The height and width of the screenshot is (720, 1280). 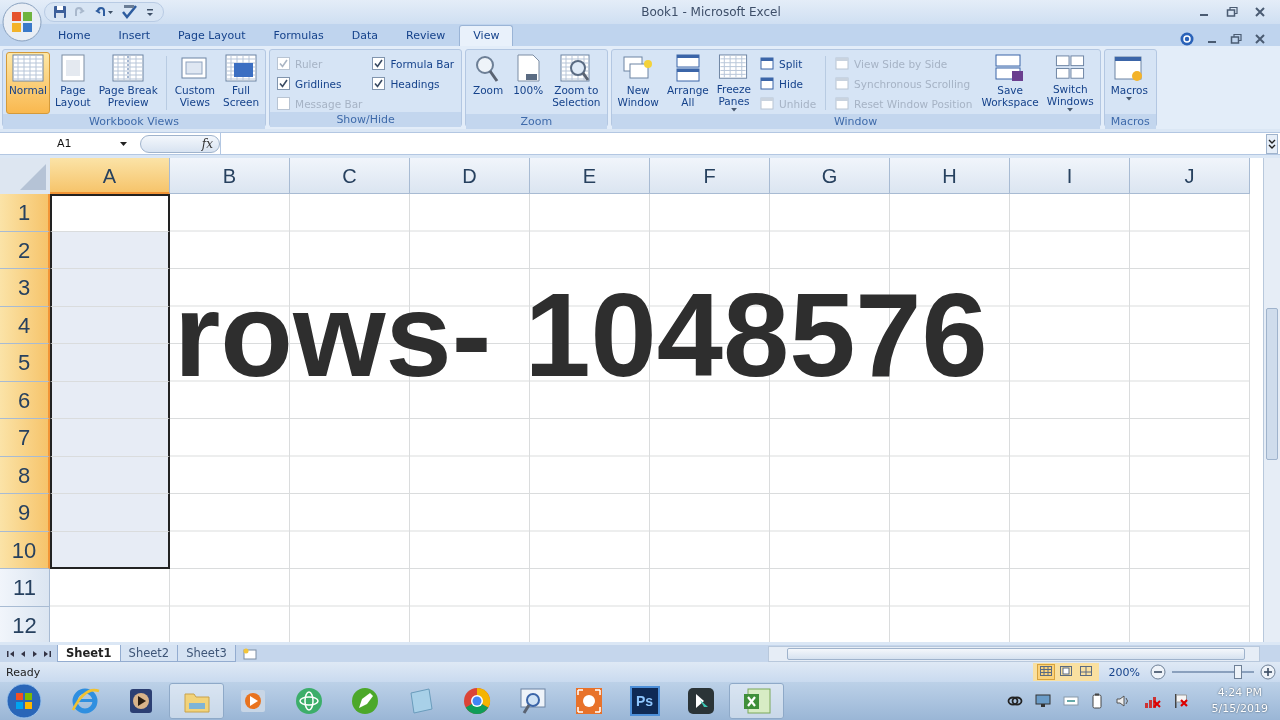 What do you see at coordinates (1268, 672) in the screenshot?
I see `zoom-in-icon` at bounding box center [1268, 672].